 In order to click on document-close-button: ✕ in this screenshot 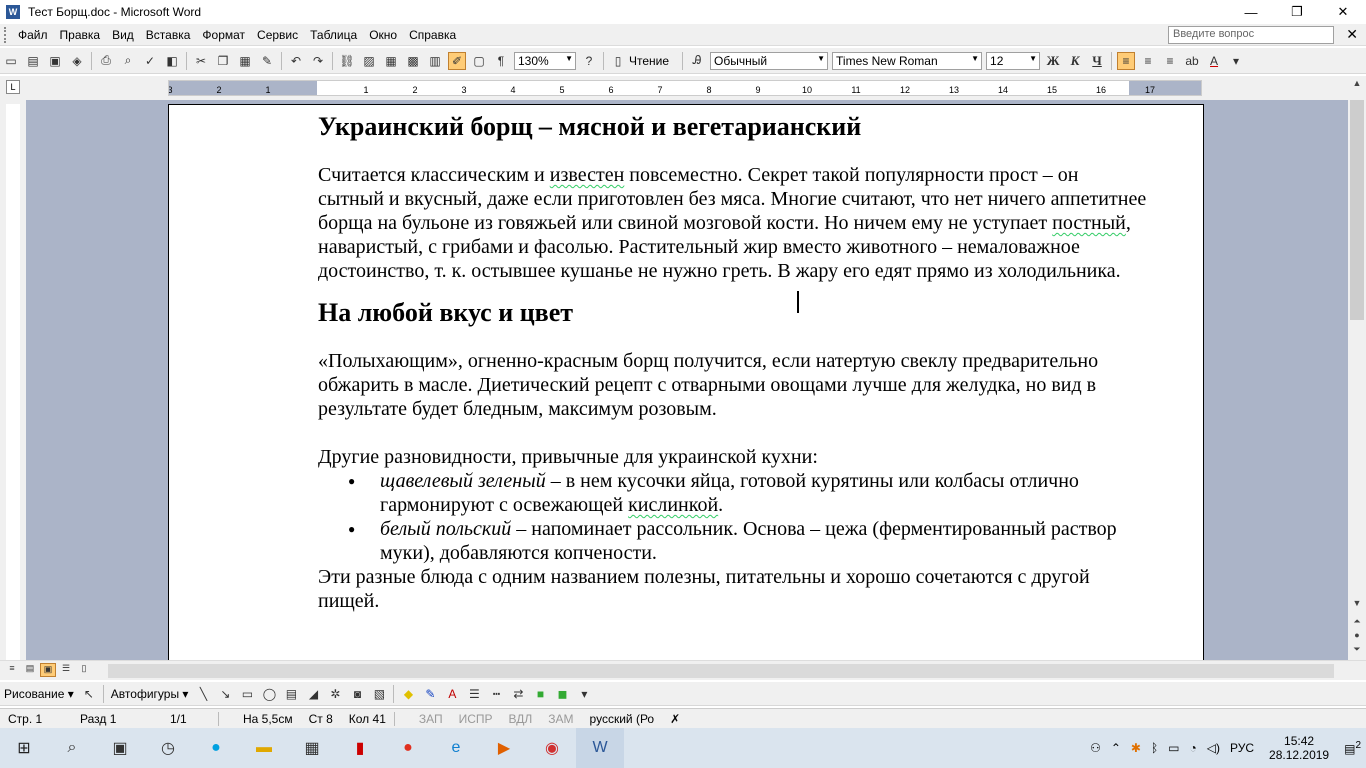, I will do `click(1352, 34)`.